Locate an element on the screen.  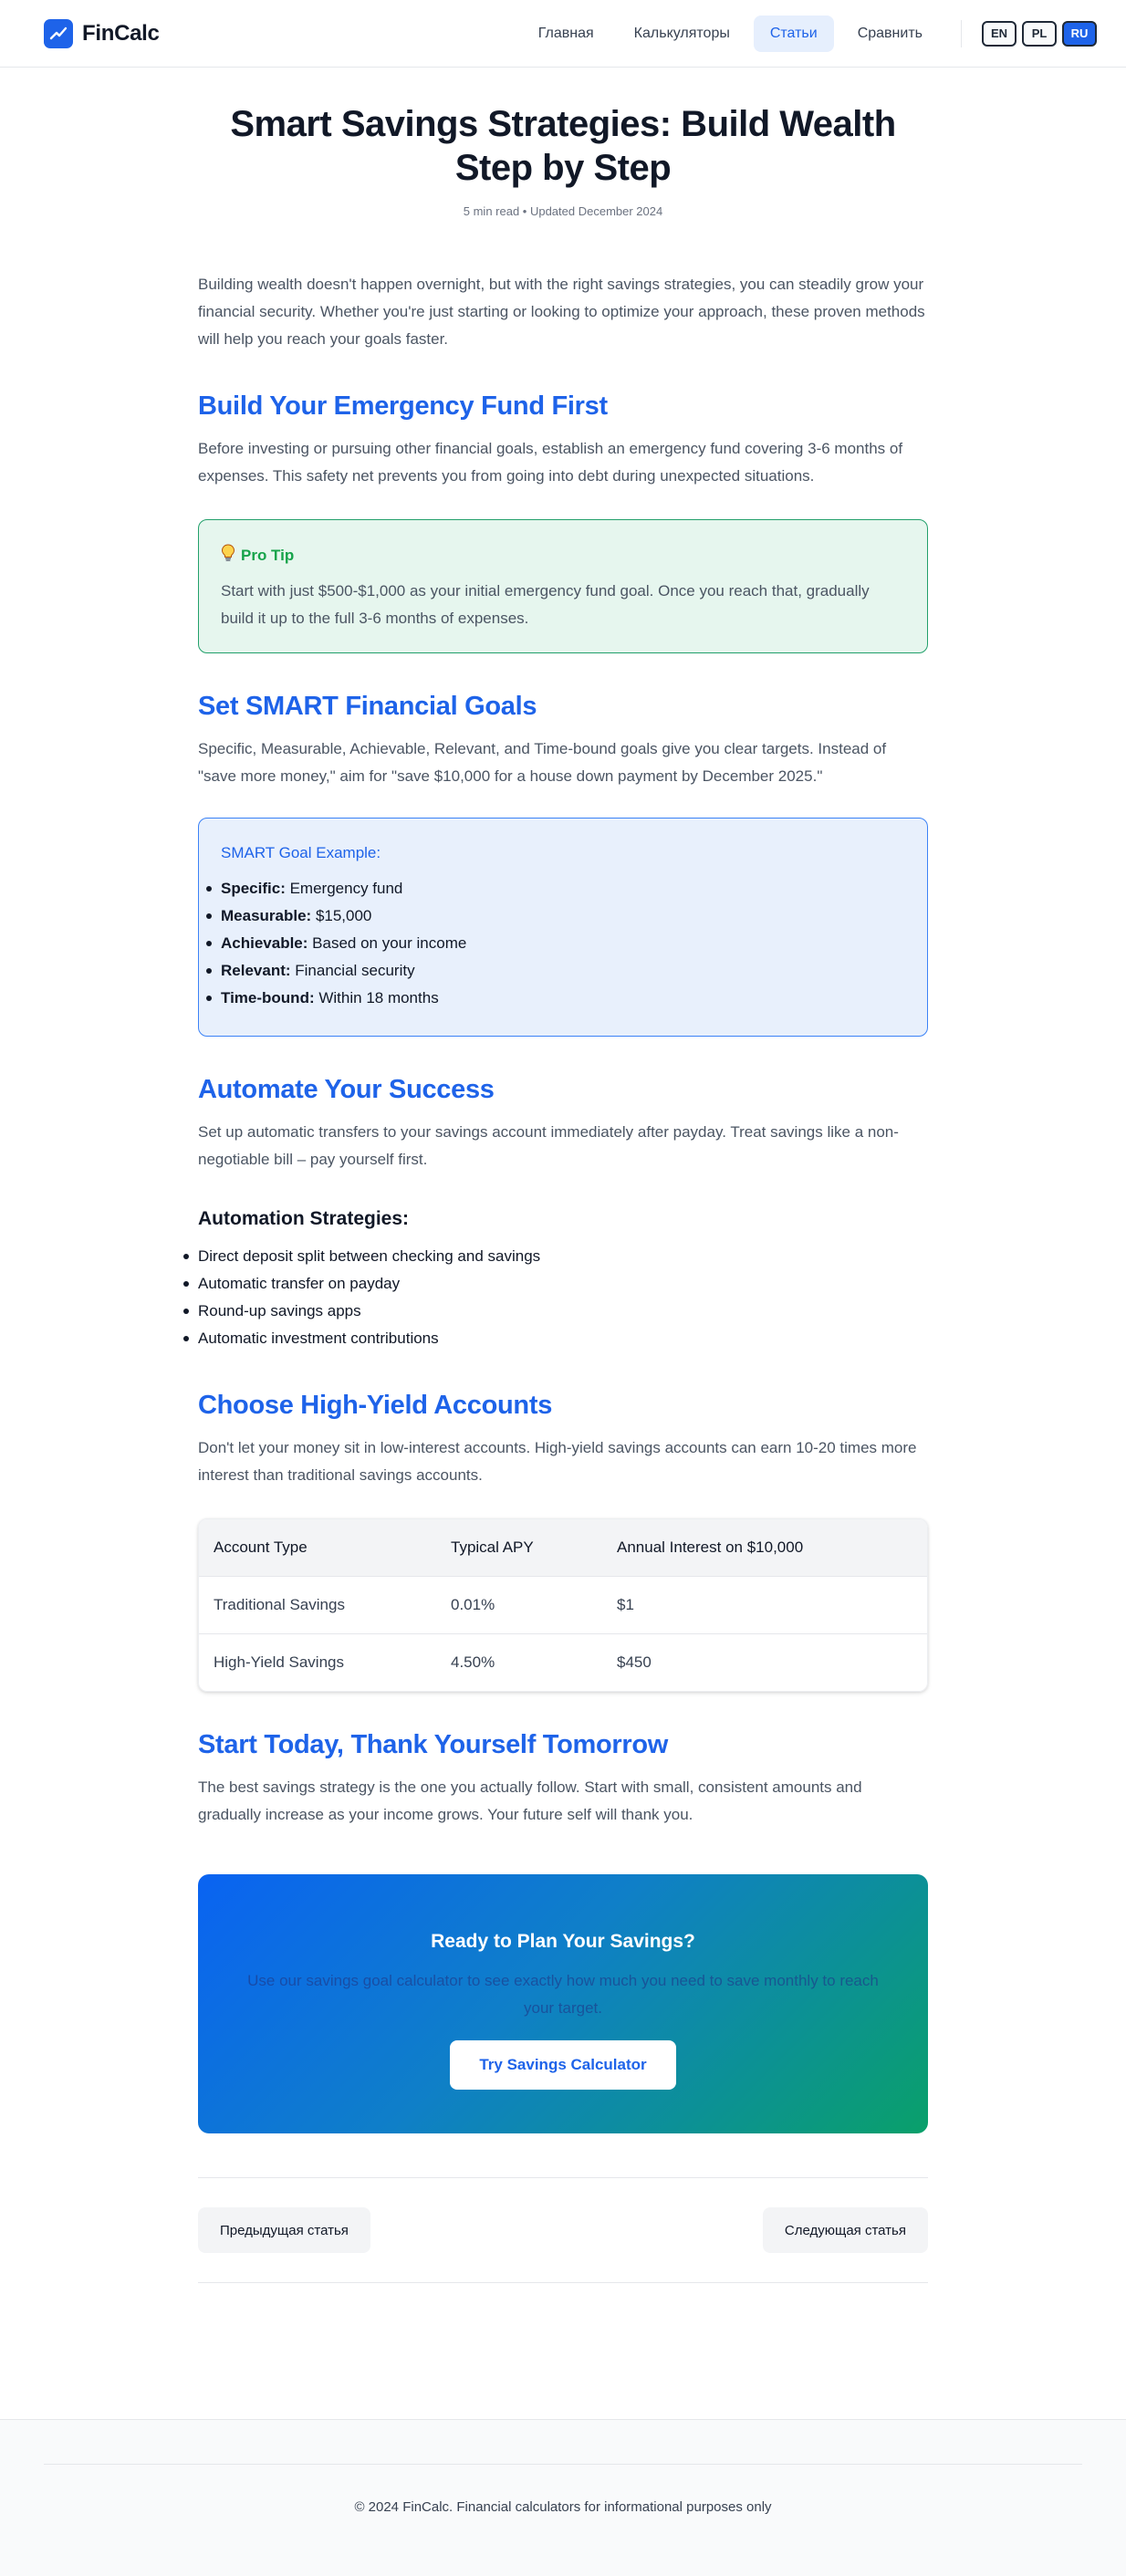
cta-title: Ready to Plan Your Savings? is located at coordinates (563, 1941).